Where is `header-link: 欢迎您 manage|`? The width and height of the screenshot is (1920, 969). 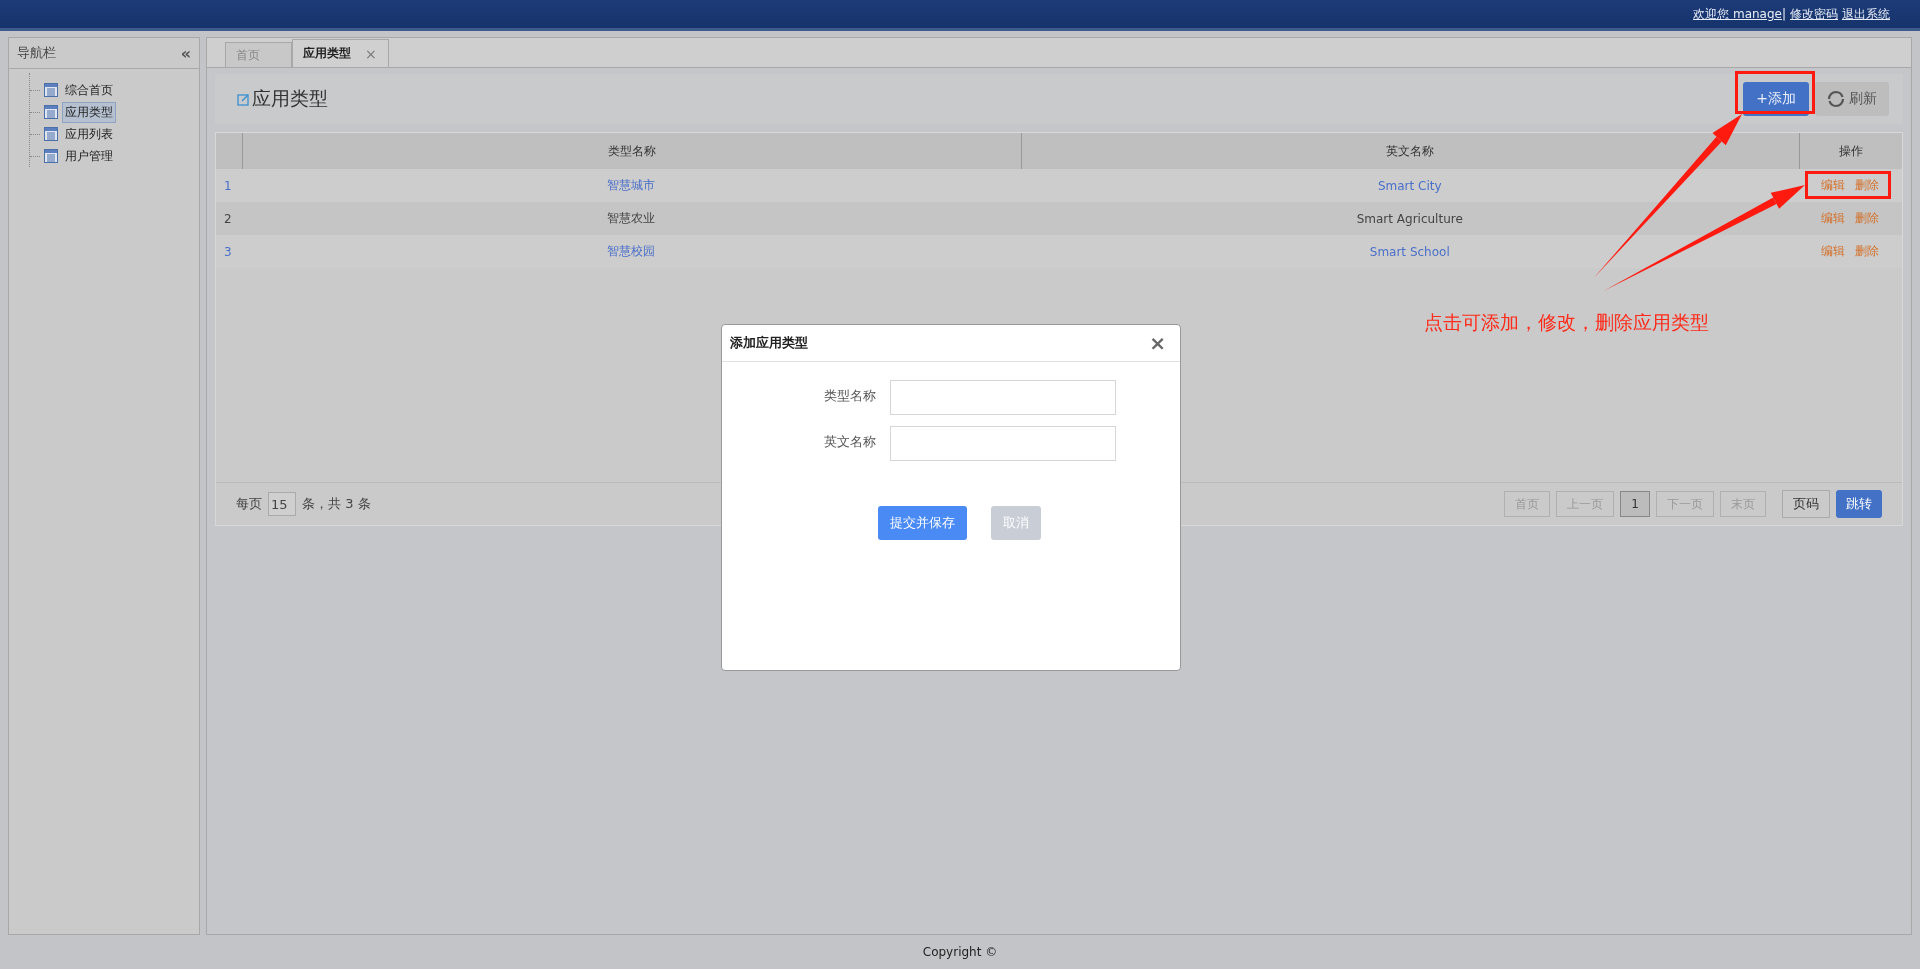
header-link: 欢迎您 manage| is located at coordinates (1739, 14).